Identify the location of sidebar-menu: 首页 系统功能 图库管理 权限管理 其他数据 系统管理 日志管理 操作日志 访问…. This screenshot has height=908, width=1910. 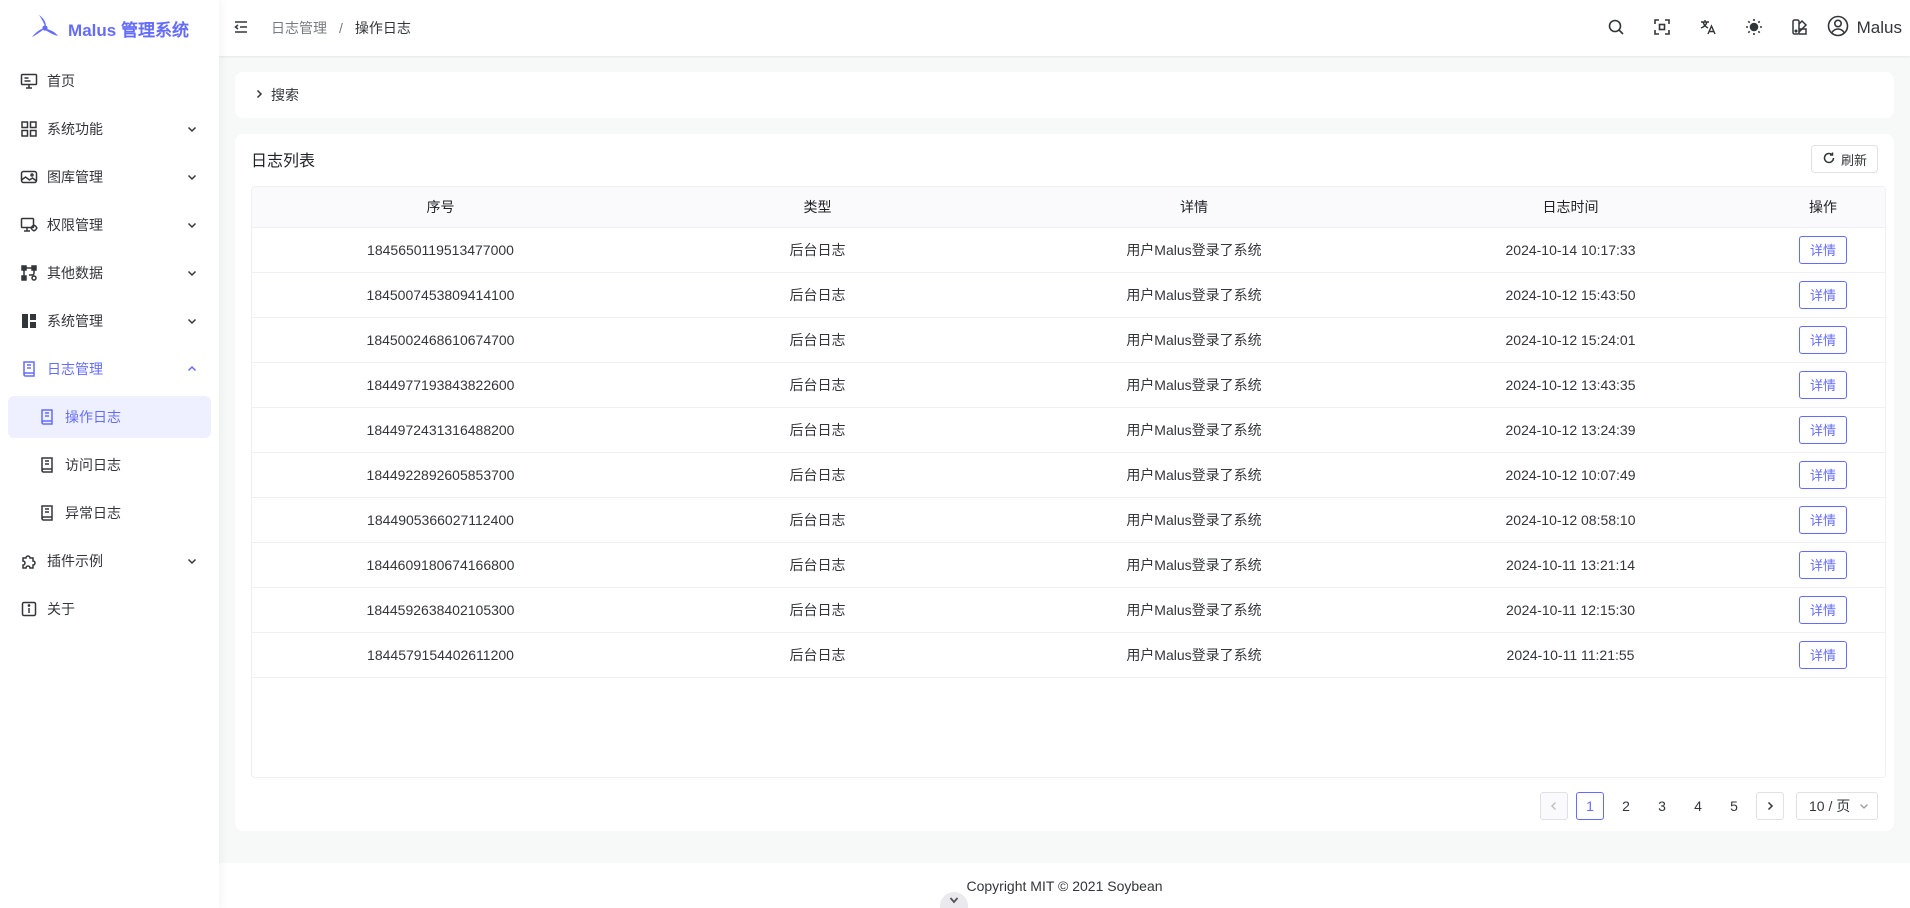
(109, 345).